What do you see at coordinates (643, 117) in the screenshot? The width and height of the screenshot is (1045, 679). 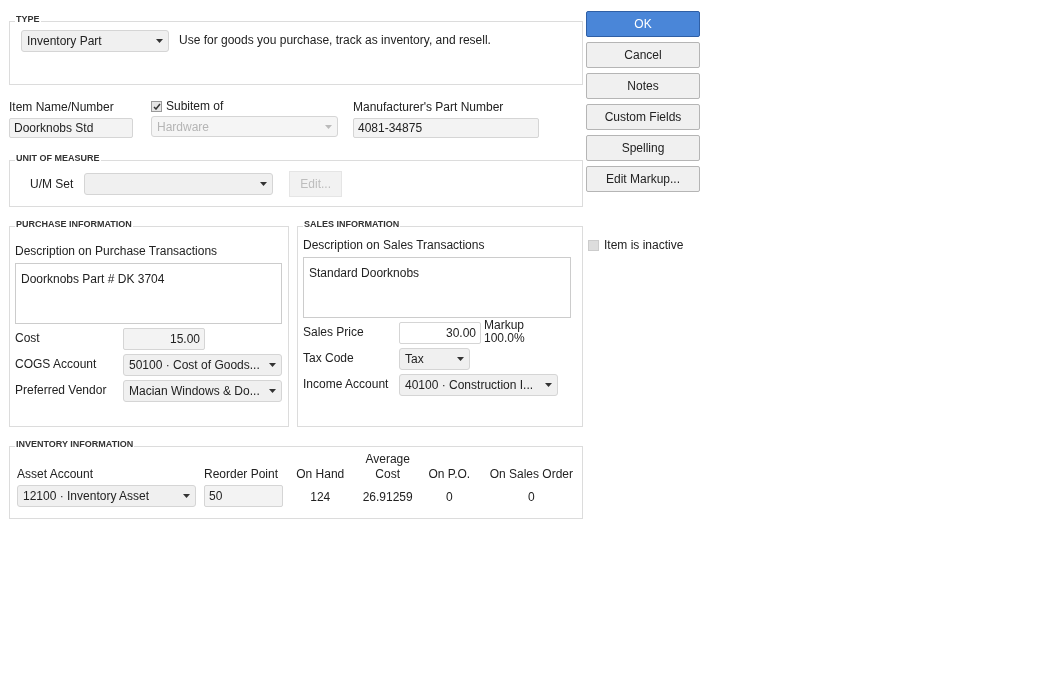 I see `dialog-button: Custom Fields` at bounding box center [643, 117].